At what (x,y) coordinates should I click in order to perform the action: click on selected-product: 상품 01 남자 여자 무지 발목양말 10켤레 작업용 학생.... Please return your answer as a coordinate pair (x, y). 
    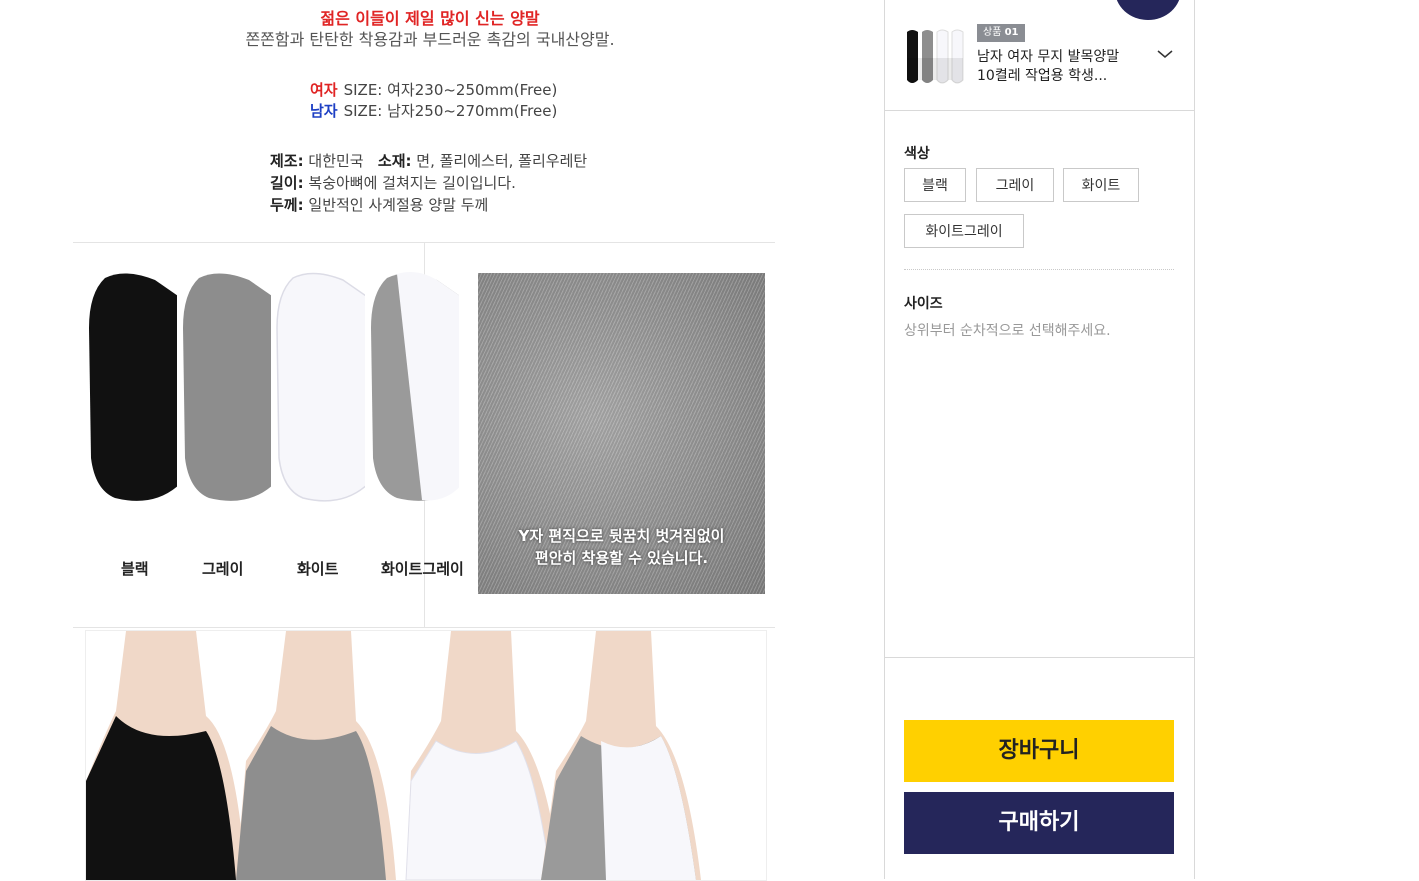
    Looking at the image, I should click on (1039, 55).